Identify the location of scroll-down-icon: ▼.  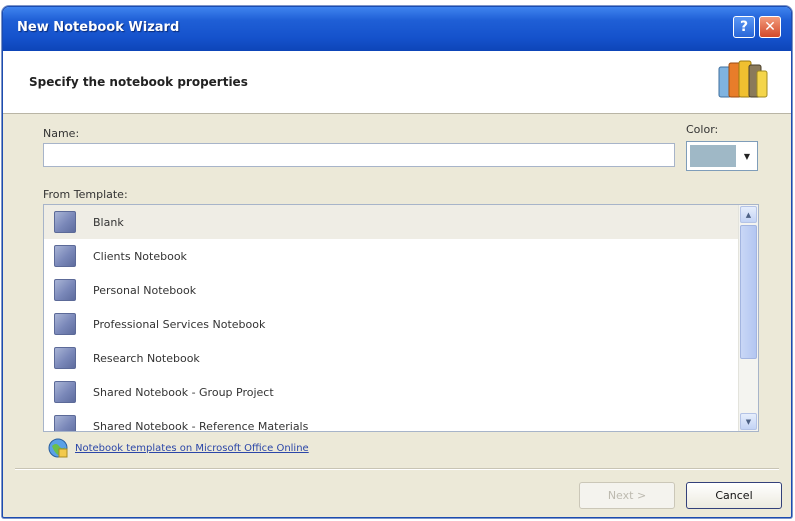
(748, 421).